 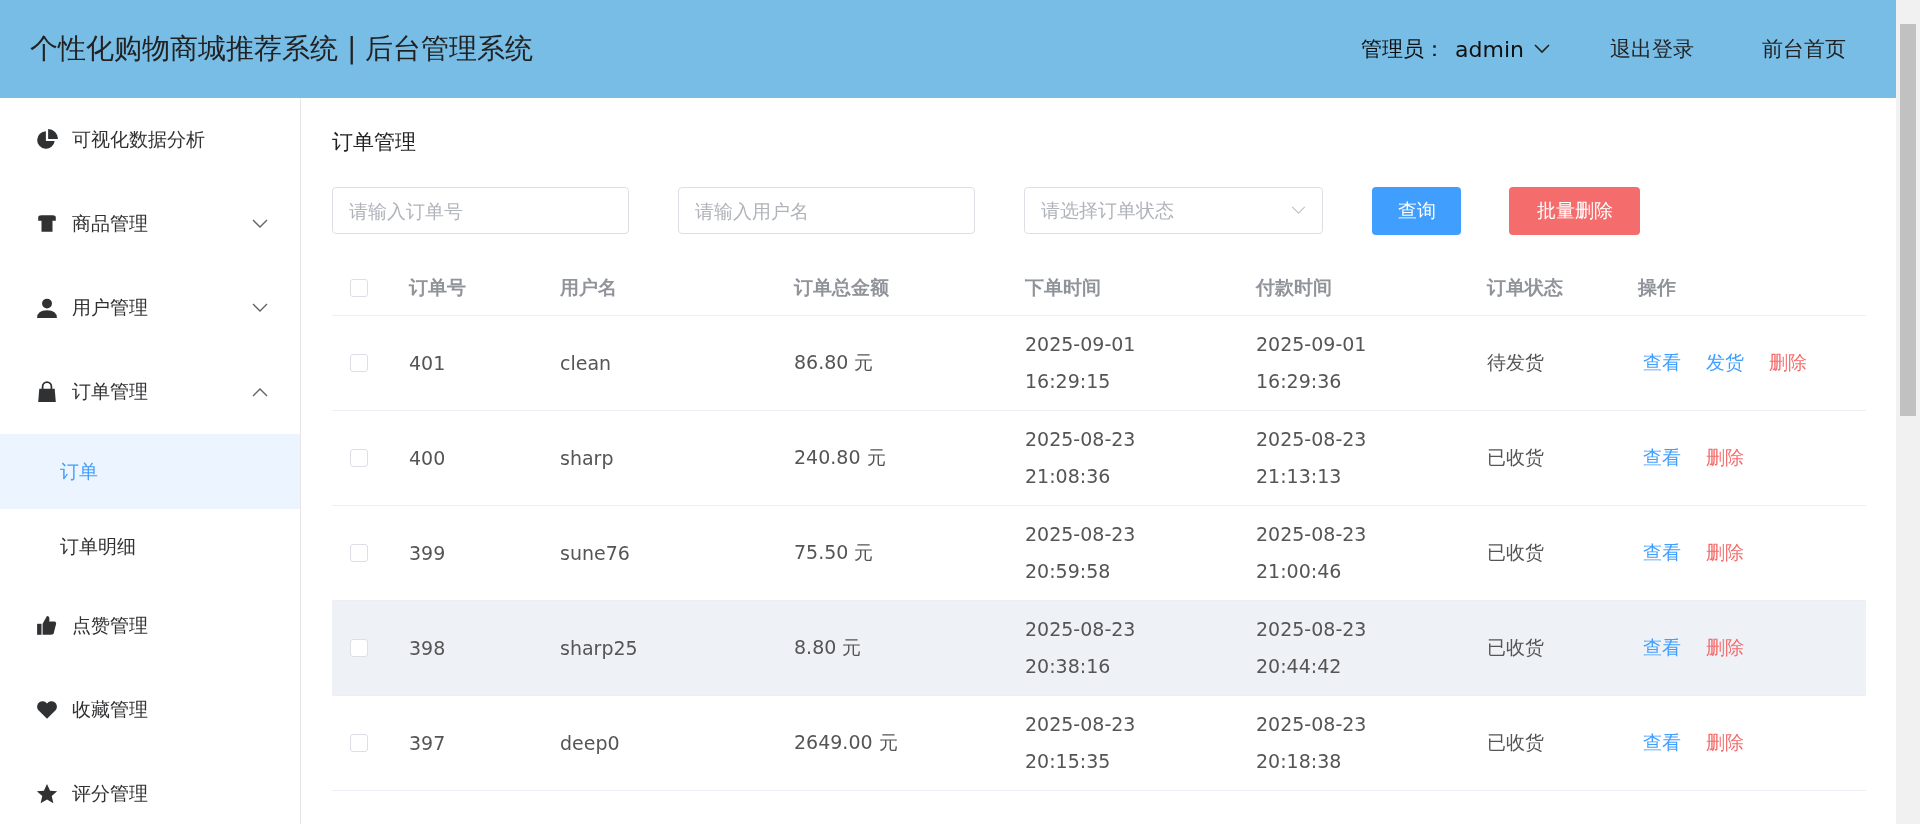 I want to click on table-cell-text: 2025-09-01 16:29:15, so click(x=1080, y=363).